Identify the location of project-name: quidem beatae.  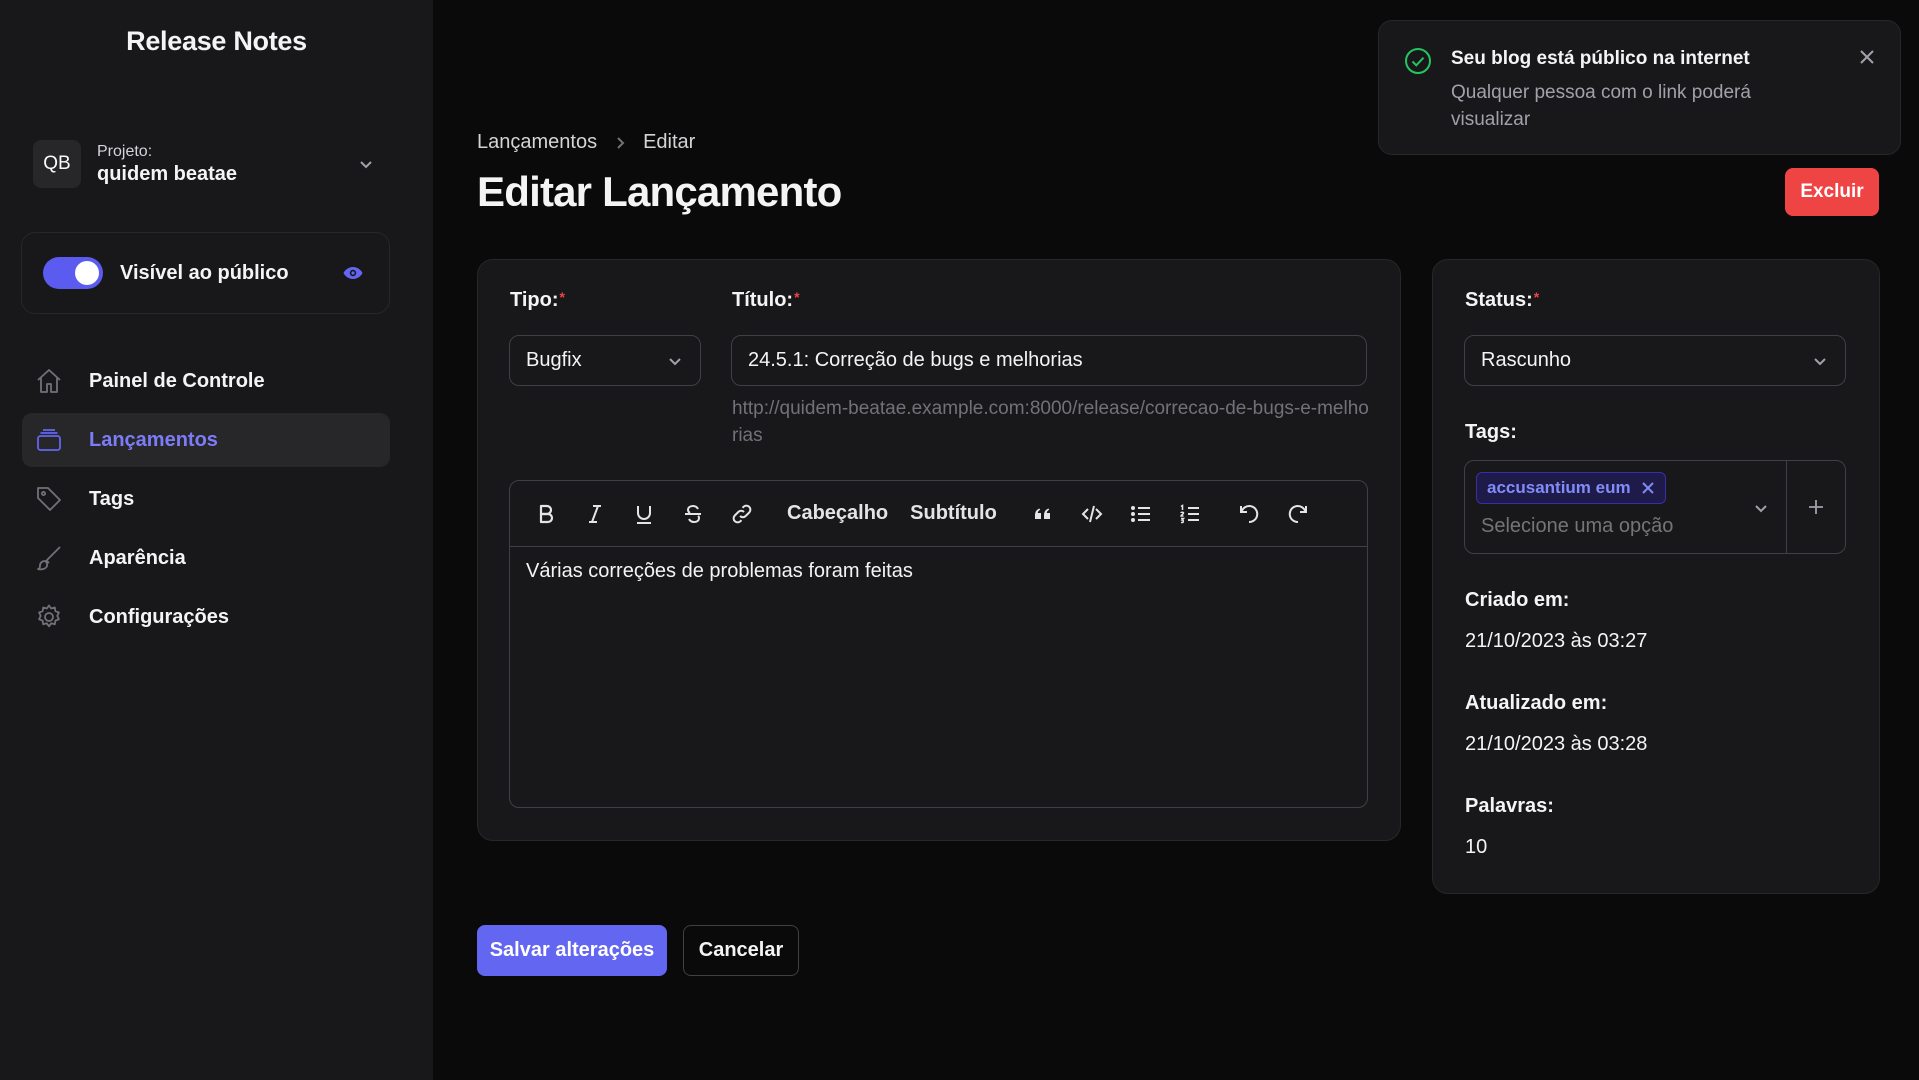
(167, 173).